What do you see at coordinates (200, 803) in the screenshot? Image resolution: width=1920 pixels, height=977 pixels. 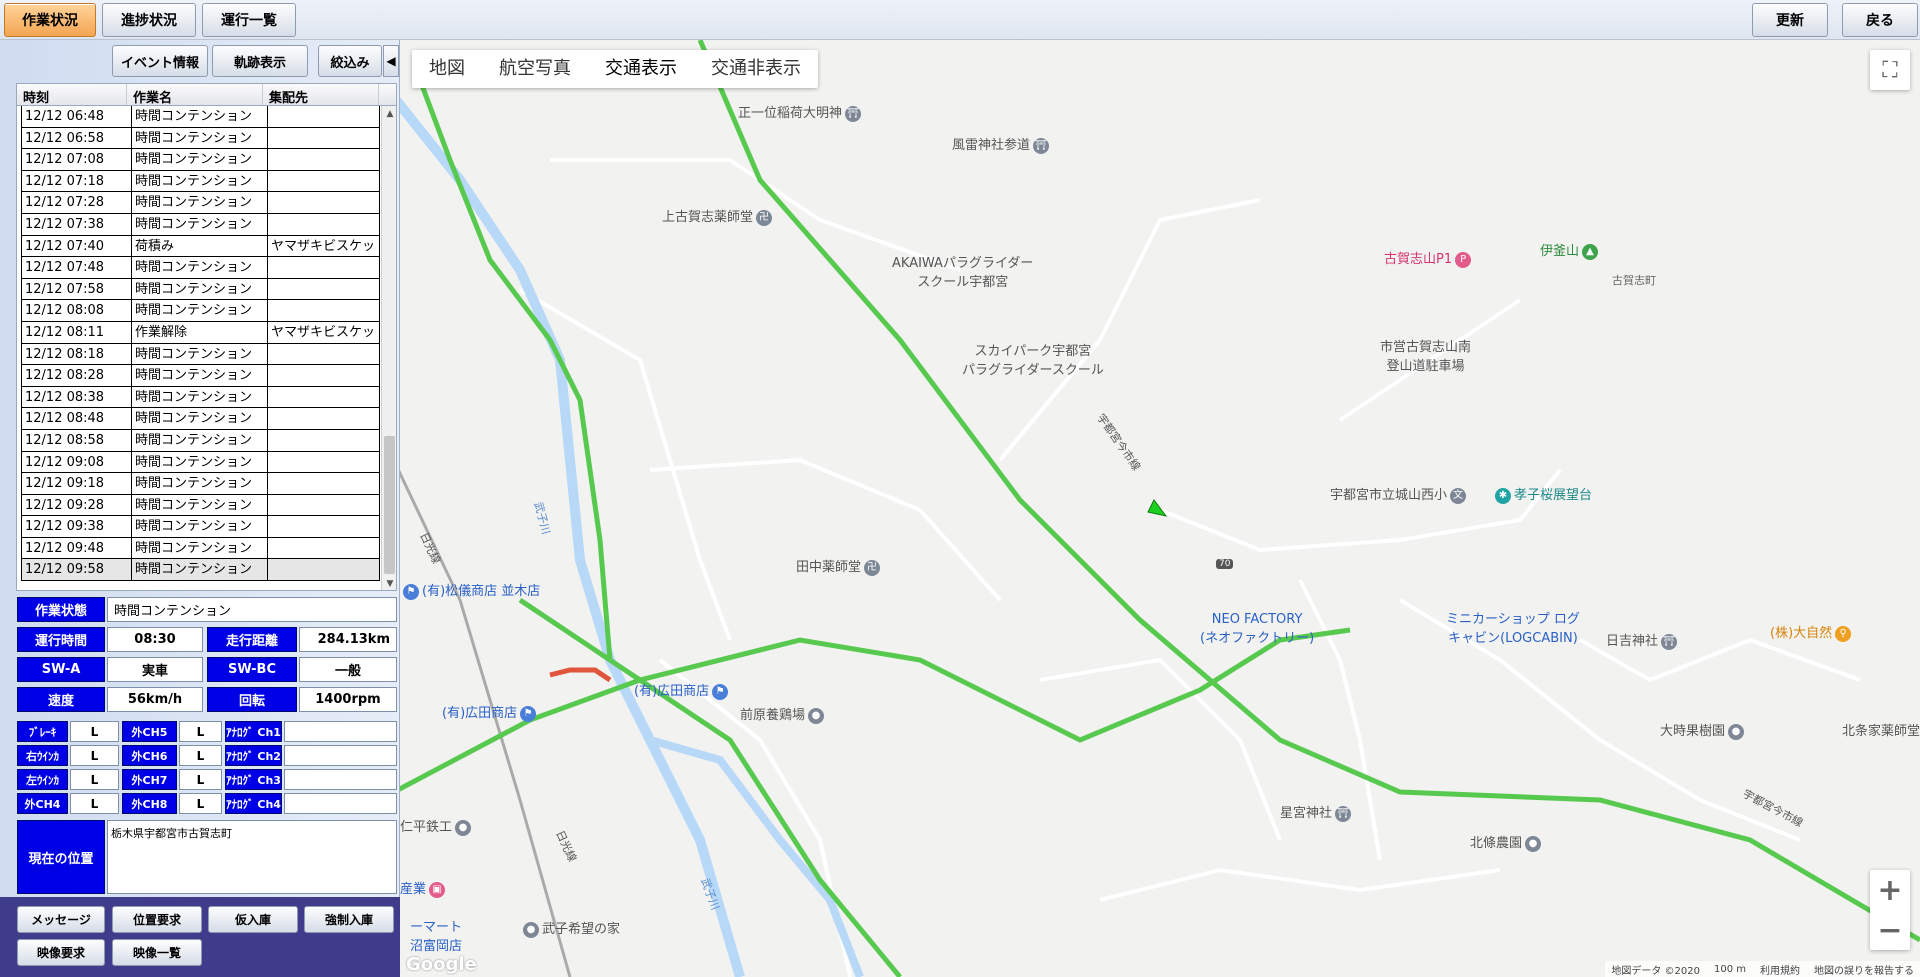 I see `signal-value: L` at bounding box center [200, 803].